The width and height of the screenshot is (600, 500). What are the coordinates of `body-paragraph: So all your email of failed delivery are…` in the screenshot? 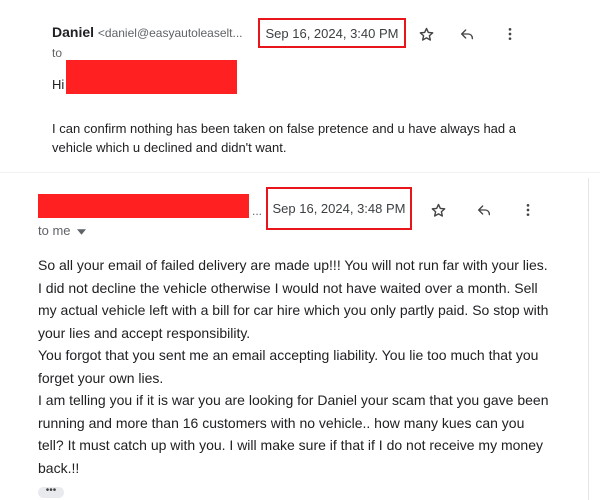 It's located at (293, 299).